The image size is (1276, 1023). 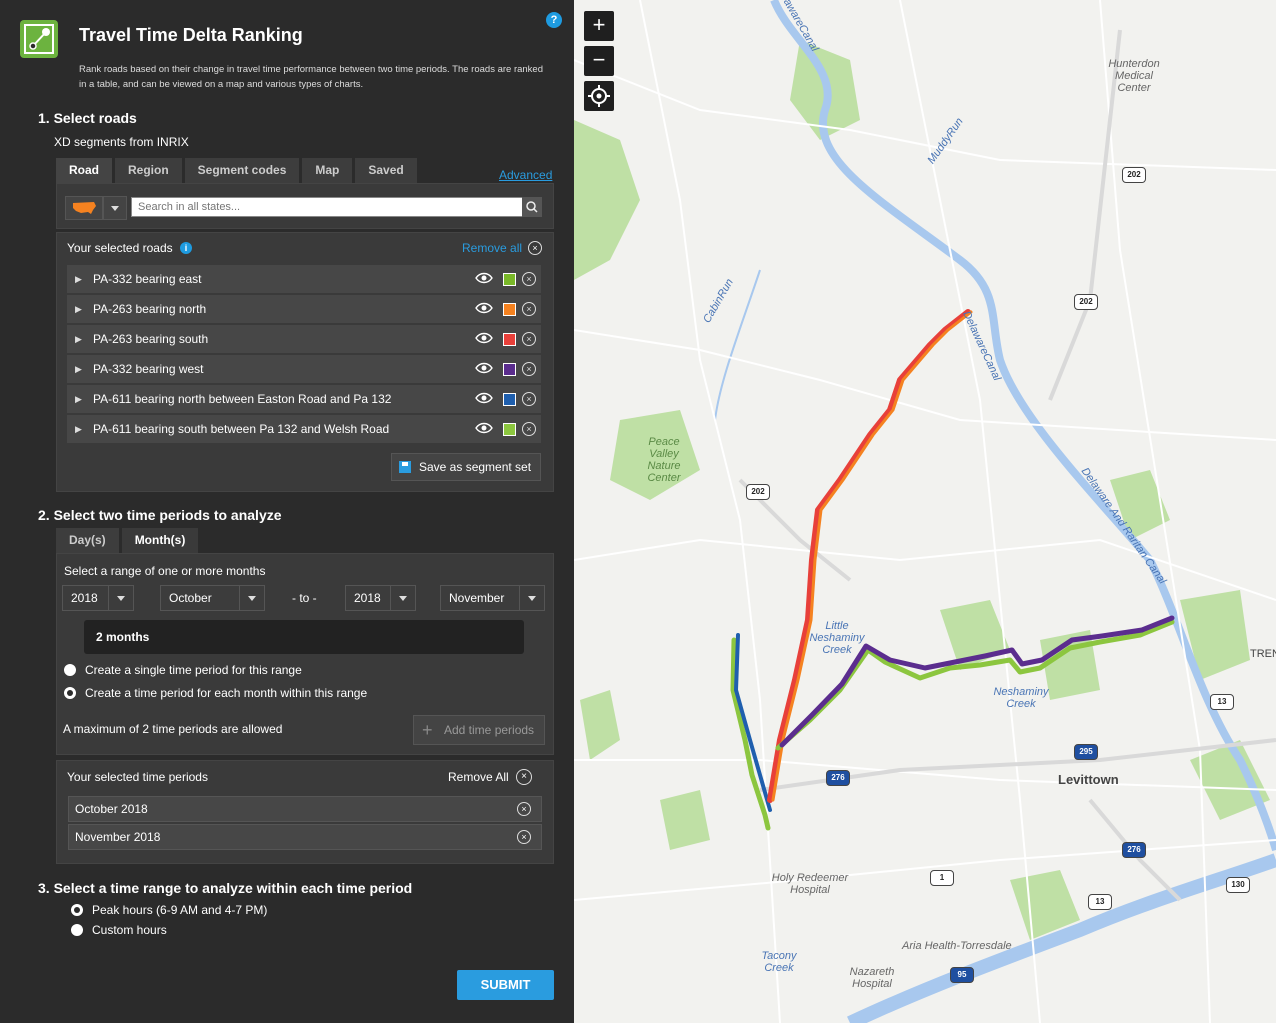 I want to click on selected-road-row: ▶ PA-332 bearing east ×, so click(x=304, y=279).